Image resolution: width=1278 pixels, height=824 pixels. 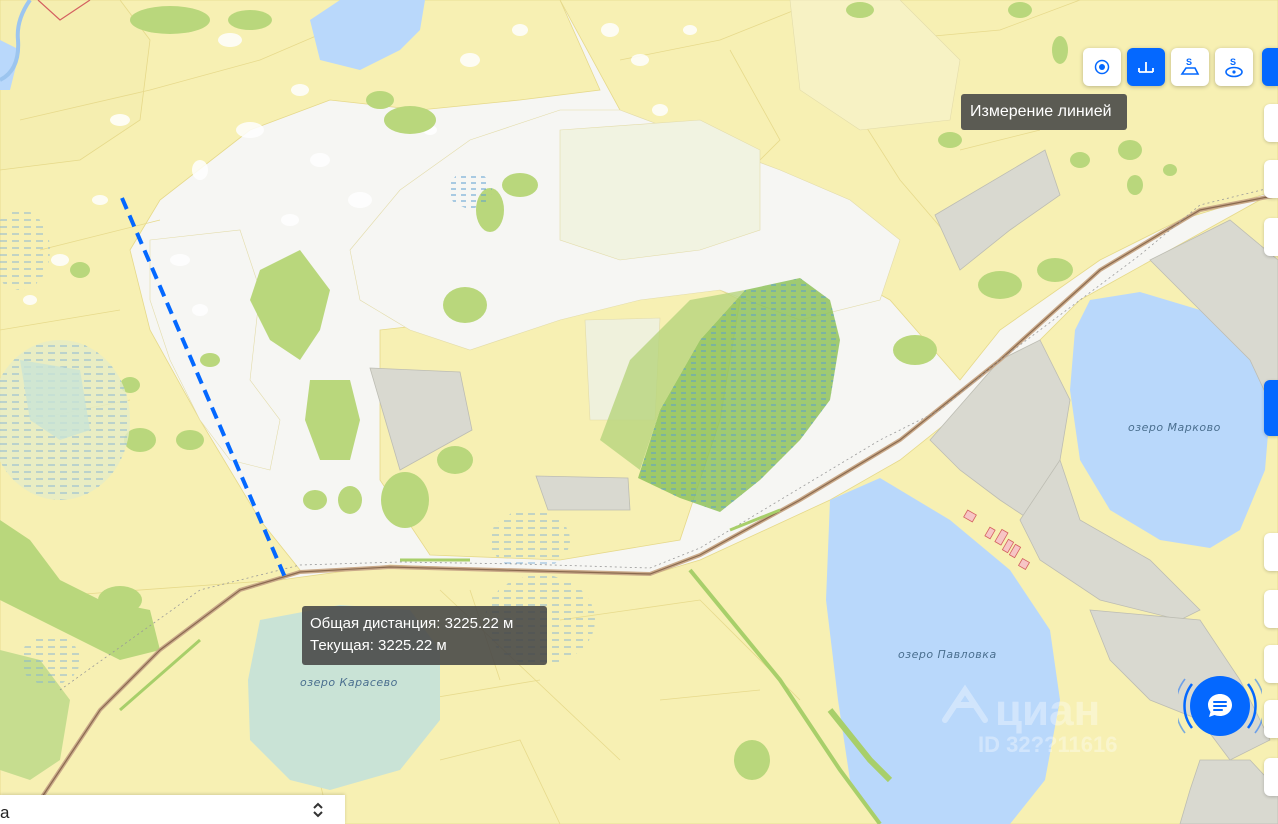 What do you see at coordinates (349, 682) in the screenshot?
I see `lake-karasevo-label: озеро Карасево` at bounding box center [349, 682].